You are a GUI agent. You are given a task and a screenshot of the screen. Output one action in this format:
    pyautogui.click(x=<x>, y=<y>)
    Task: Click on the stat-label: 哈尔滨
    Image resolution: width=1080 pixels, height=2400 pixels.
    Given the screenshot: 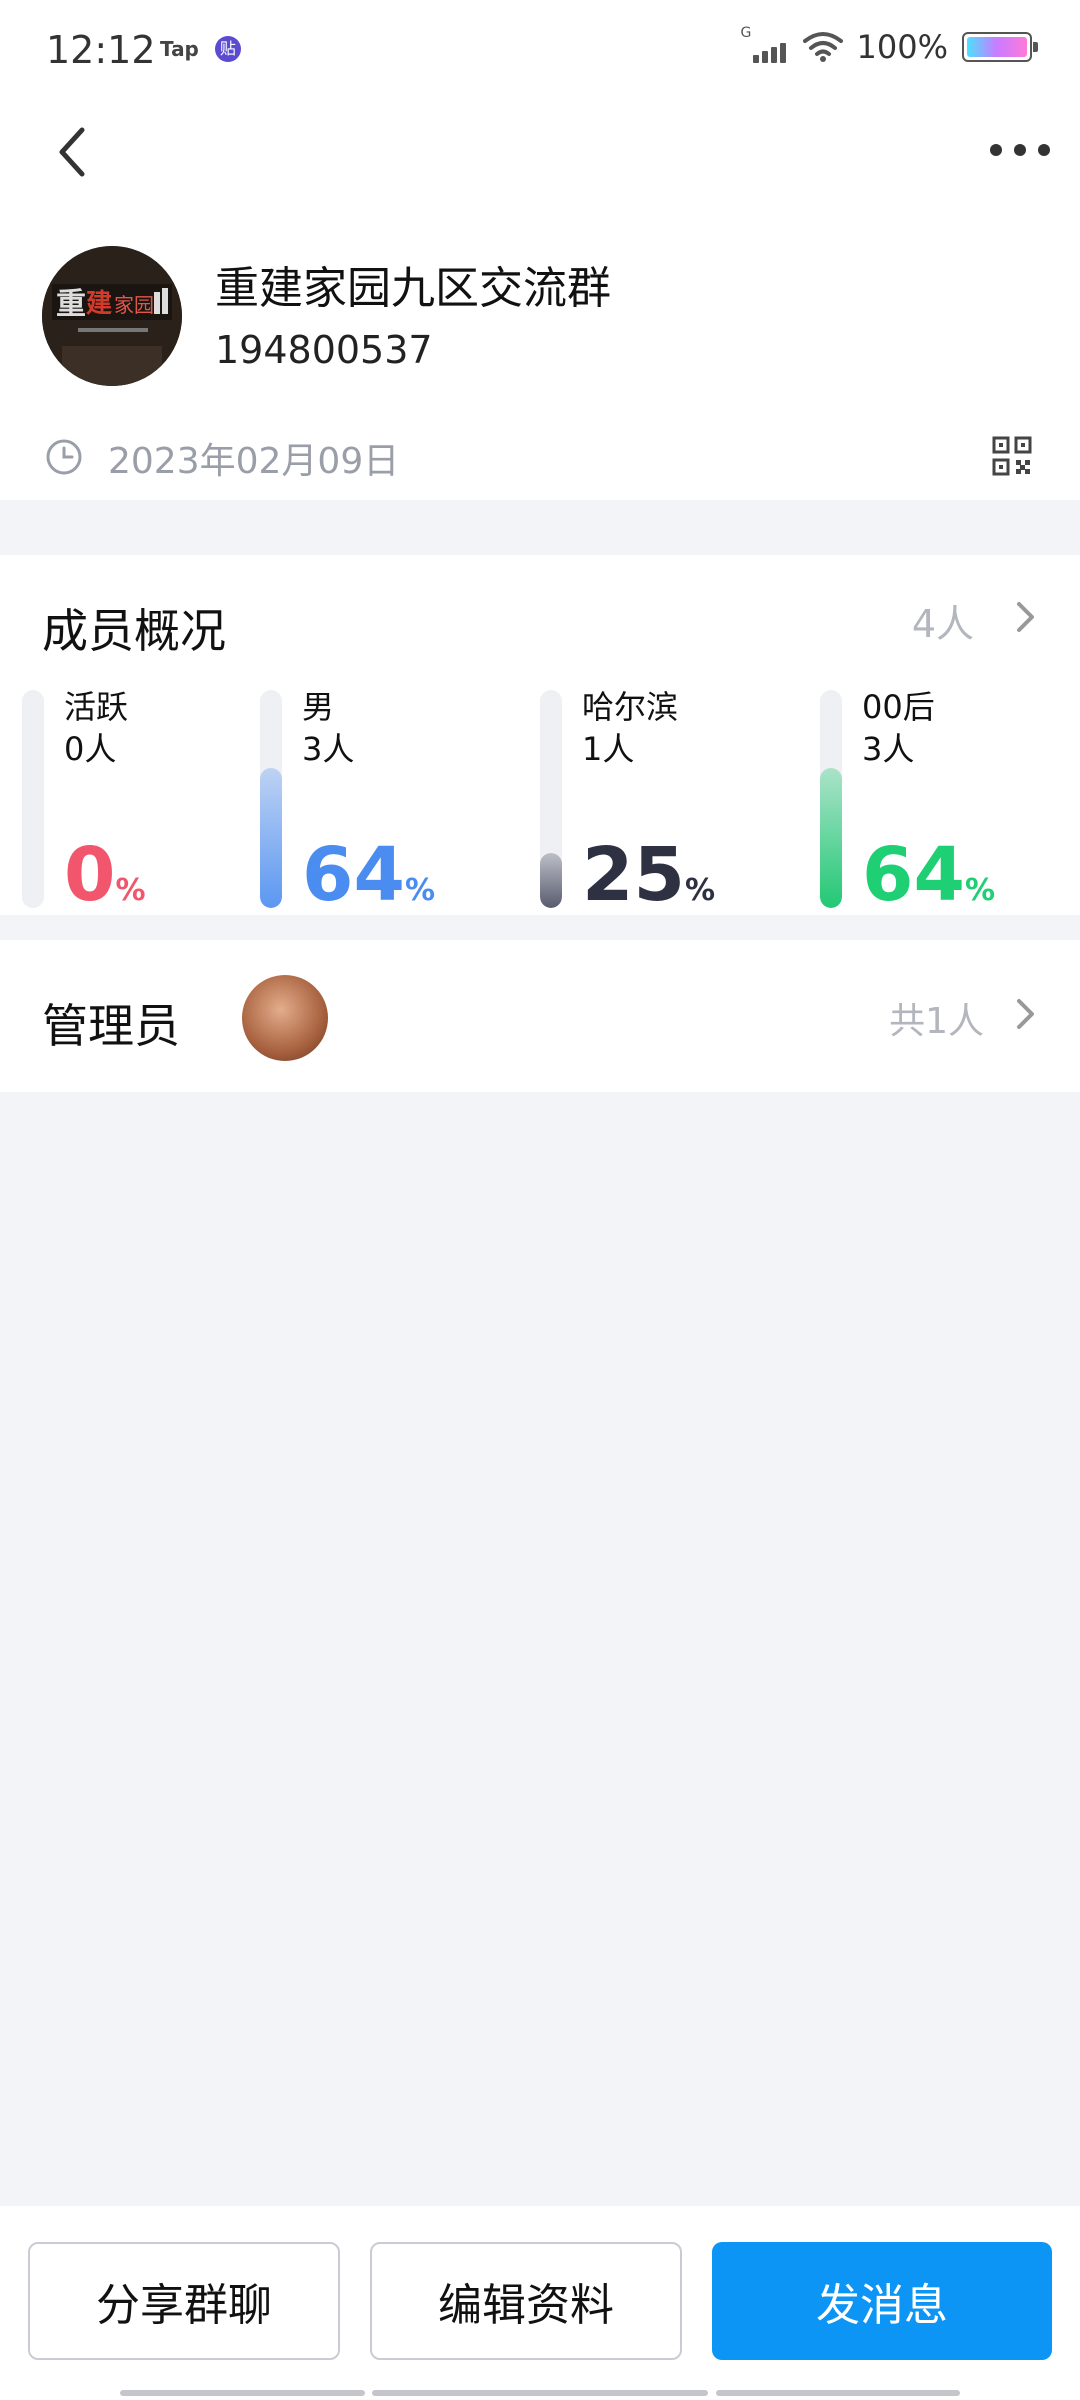 What is the action you would take?
    pyautogui.click(x=630, y=707)
    